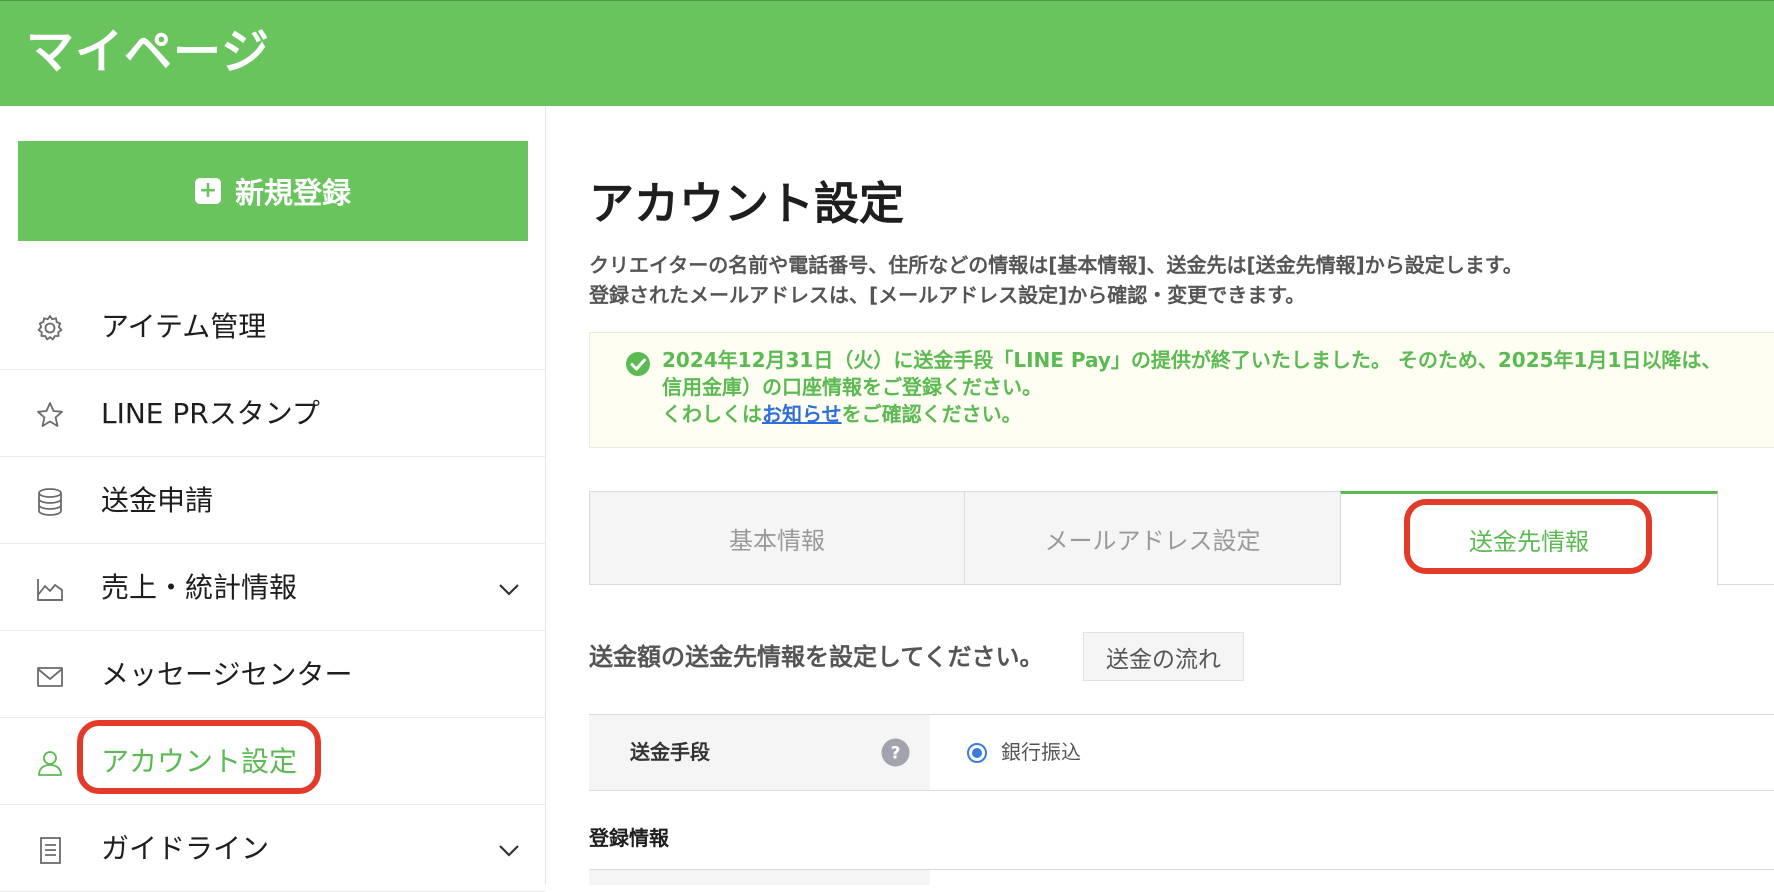 The width and height of the screenshot is (1774, 892). Describe the element at coordinates (50, 502) in the screenshot. I see `coin-stack-icon` at that location.